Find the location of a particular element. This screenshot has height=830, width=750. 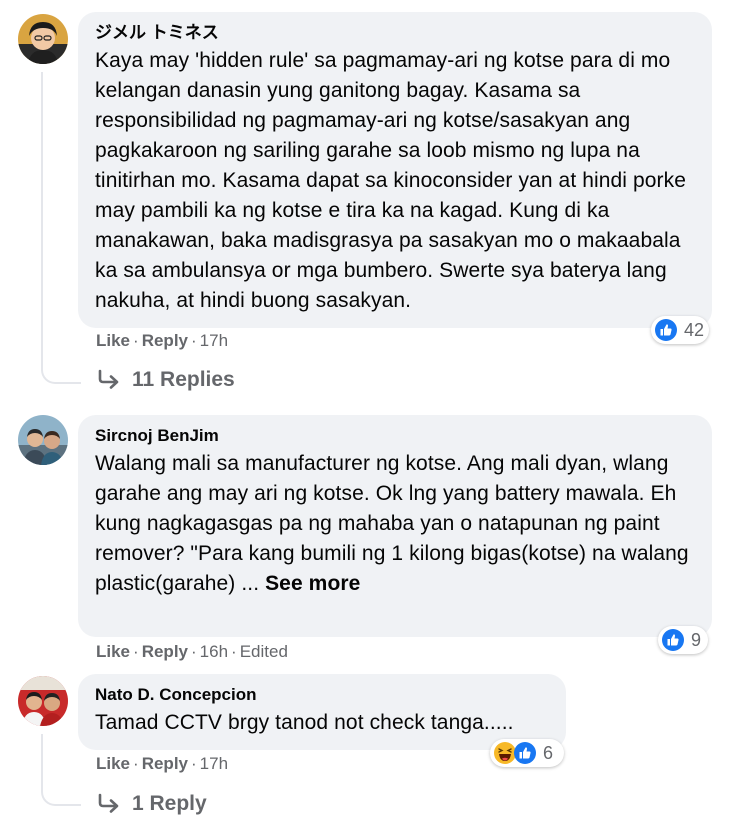

view-replies-button: 11 Replies is located at coordinates (165, 380).